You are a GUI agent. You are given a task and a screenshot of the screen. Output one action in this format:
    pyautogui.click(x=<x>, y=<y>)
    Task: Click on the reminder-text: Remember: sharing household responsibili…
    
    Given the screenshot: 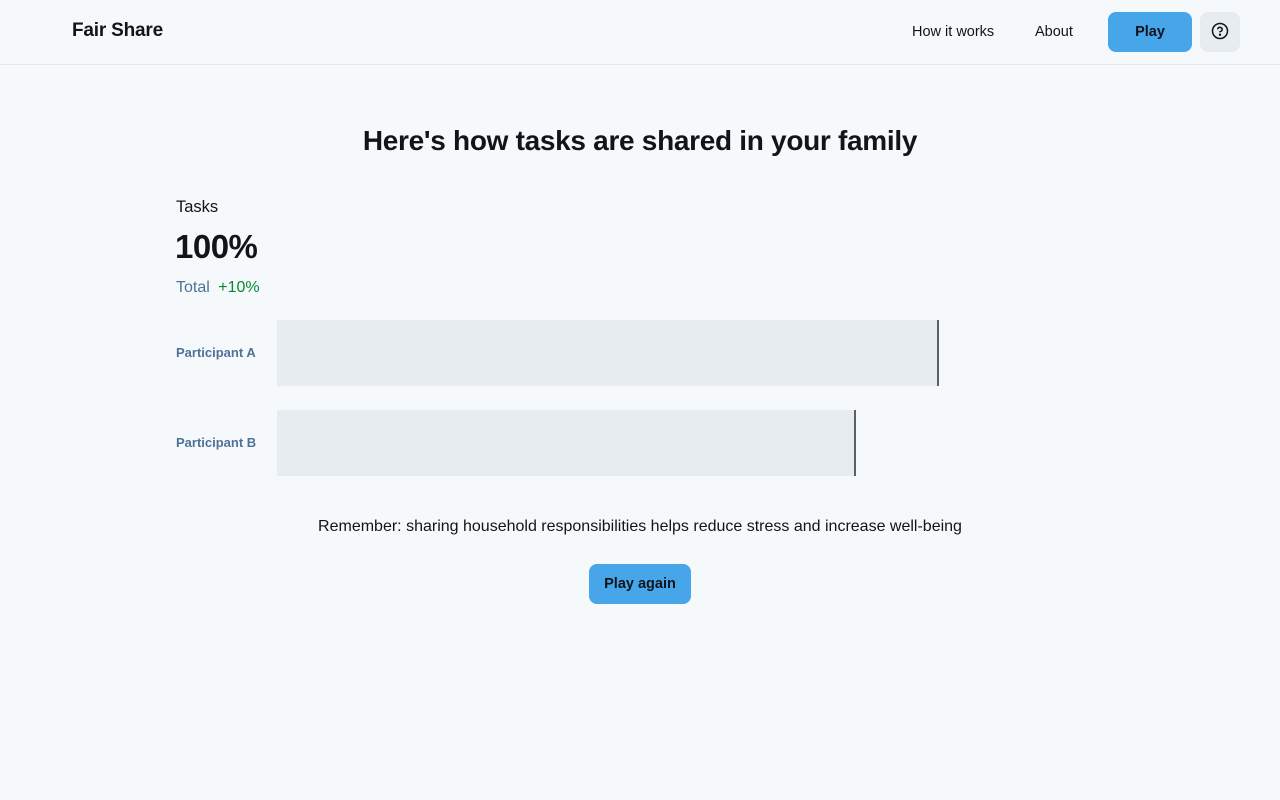 What is the action you would take?
    pyautogui.click(x=640, y=526)
    